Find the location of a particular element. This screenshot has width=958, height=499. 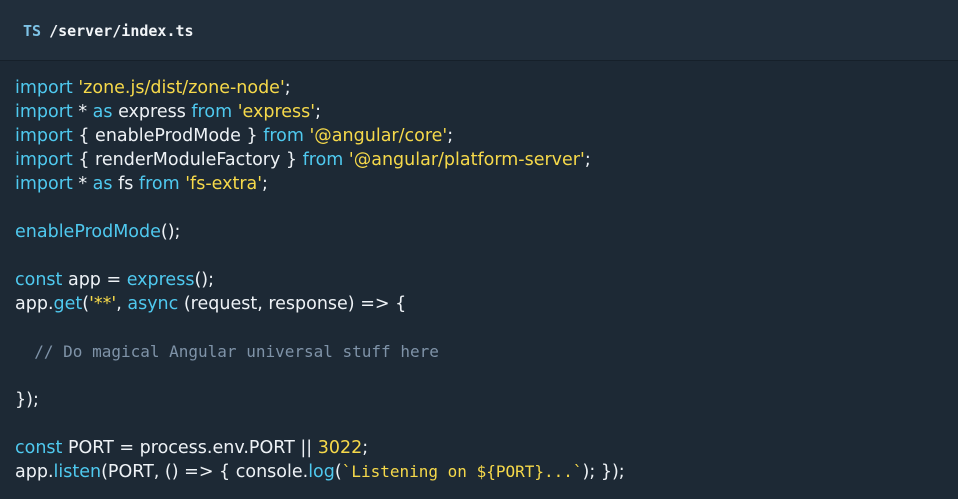

code-line: const PORT = process.env.PORT || 3022; is located at coordinates (481, 448).